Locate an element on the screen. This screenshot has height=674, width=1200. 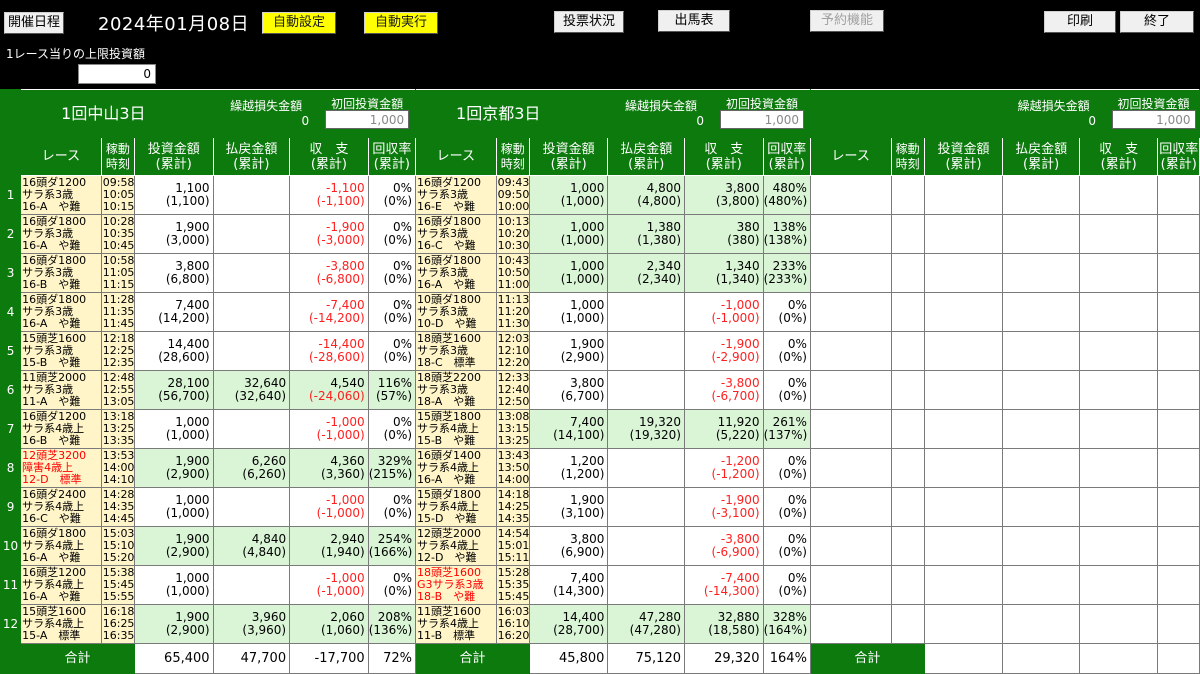
header-spacer is located at coordinates (11, 113).